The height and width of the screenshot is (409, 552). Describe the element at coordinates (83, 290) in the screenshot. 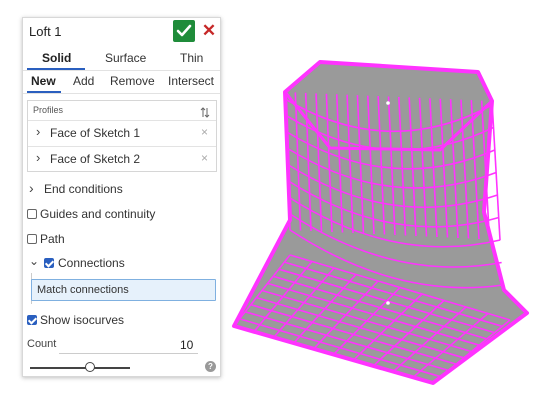

I see `match-connections-value: Match connections` at that location.